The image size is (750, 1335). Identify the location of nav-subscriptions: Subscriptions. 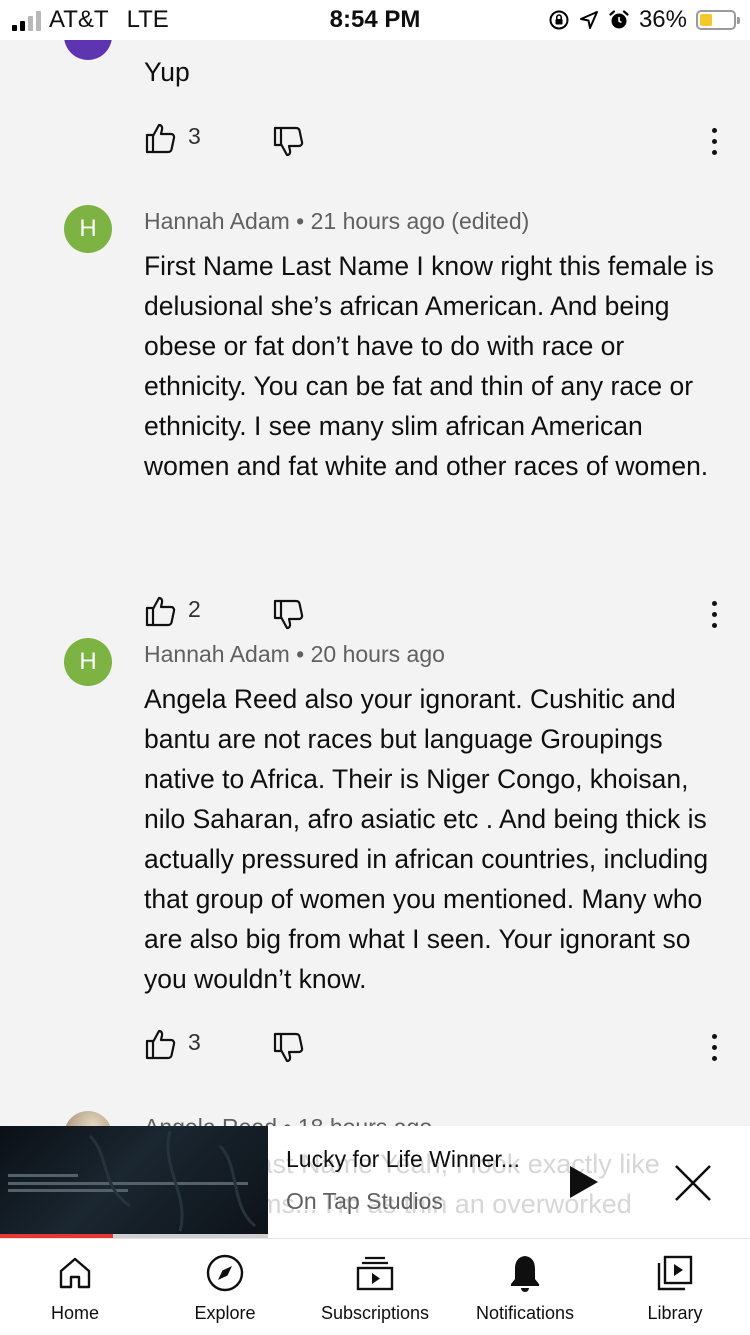
(375, 1287).